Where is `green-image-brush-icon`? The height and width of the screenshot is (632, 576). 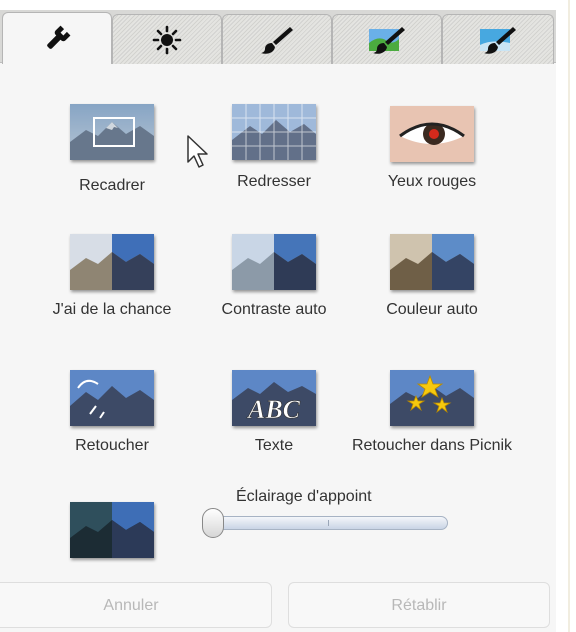
green-image-brush-icon is located at coordinates (387, 40).